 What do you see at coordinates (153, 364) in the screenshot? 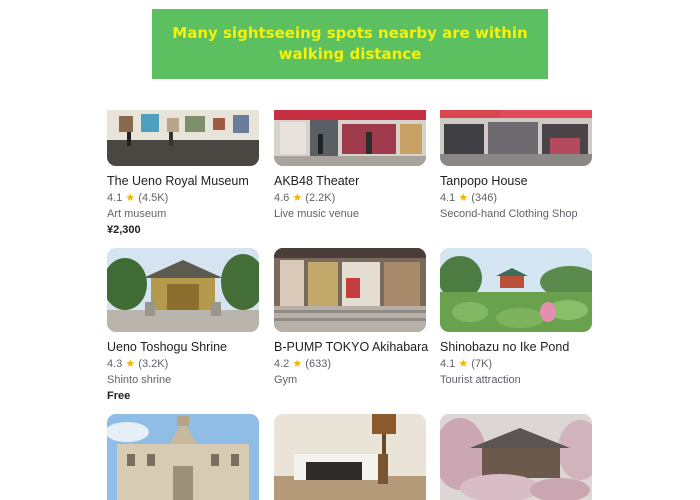
I see `review-count: (3.2K)` at bounding box center [153, 364].